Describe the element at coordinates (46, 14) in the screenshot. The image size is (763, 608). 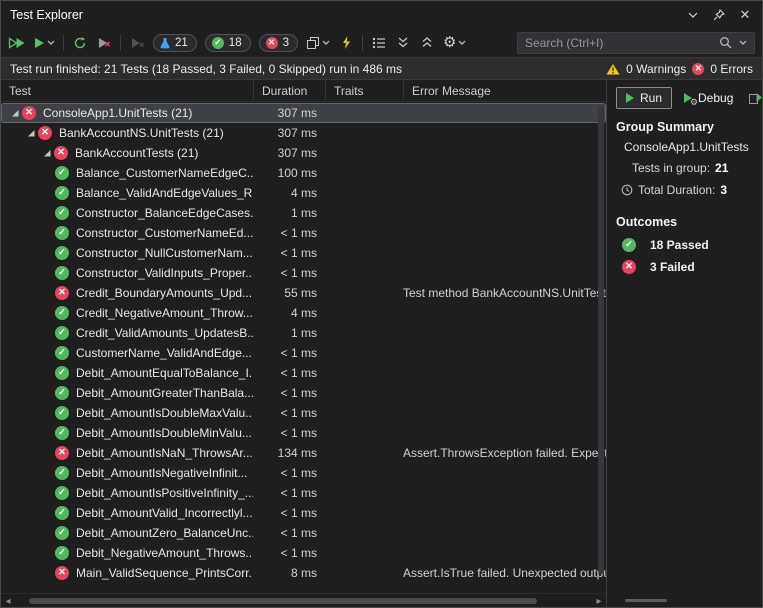
I see `window-title: Test Explorer` at that location.